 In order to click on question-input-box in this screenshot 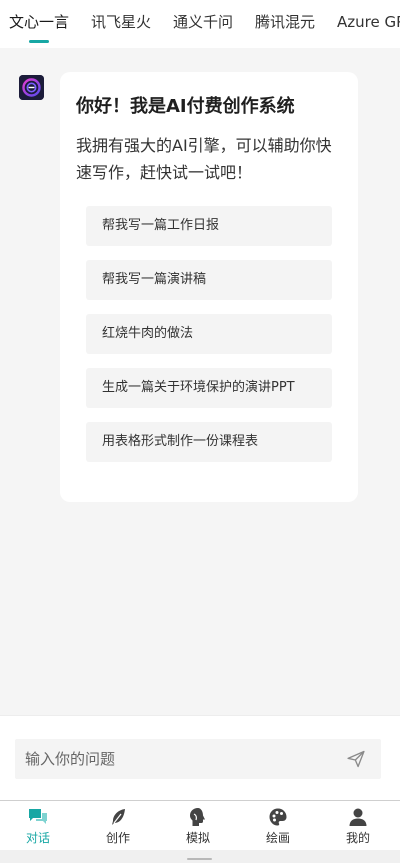, I will do `click(198, 759)`.